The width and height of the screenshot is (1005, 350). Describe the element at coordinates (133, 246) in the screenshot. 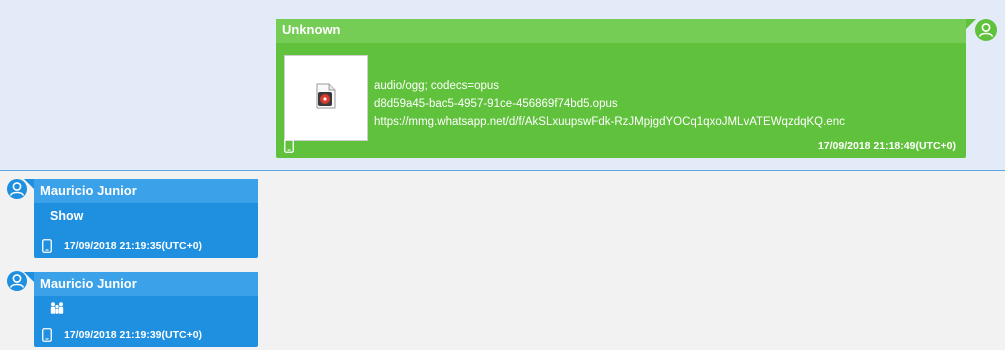

I see `message-timestamp: 17/09/2018 21:19:35(UTC+0)` at that location.